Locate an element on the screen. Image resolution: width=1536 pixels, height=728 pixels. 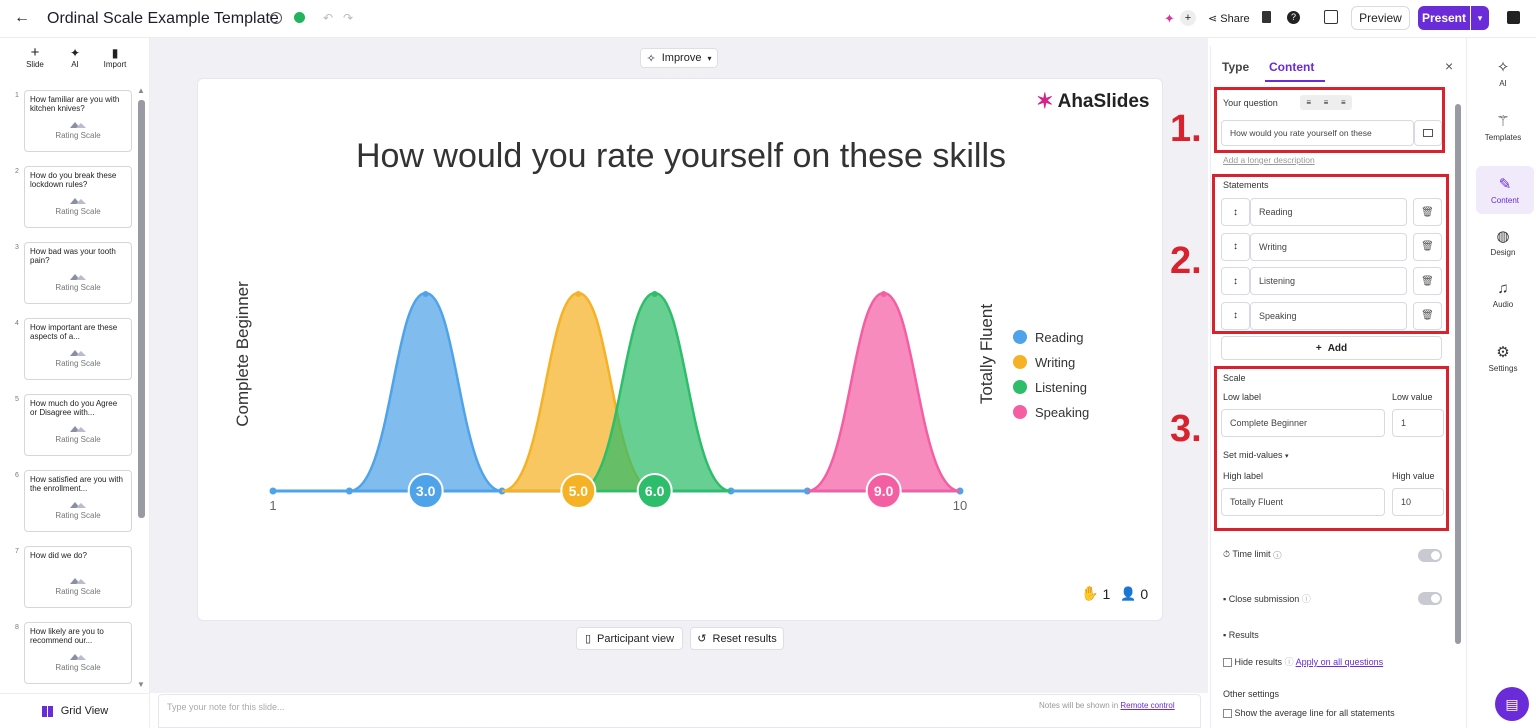
chat-bubble-icon: ▤ is located at coordinates (1512, 703).